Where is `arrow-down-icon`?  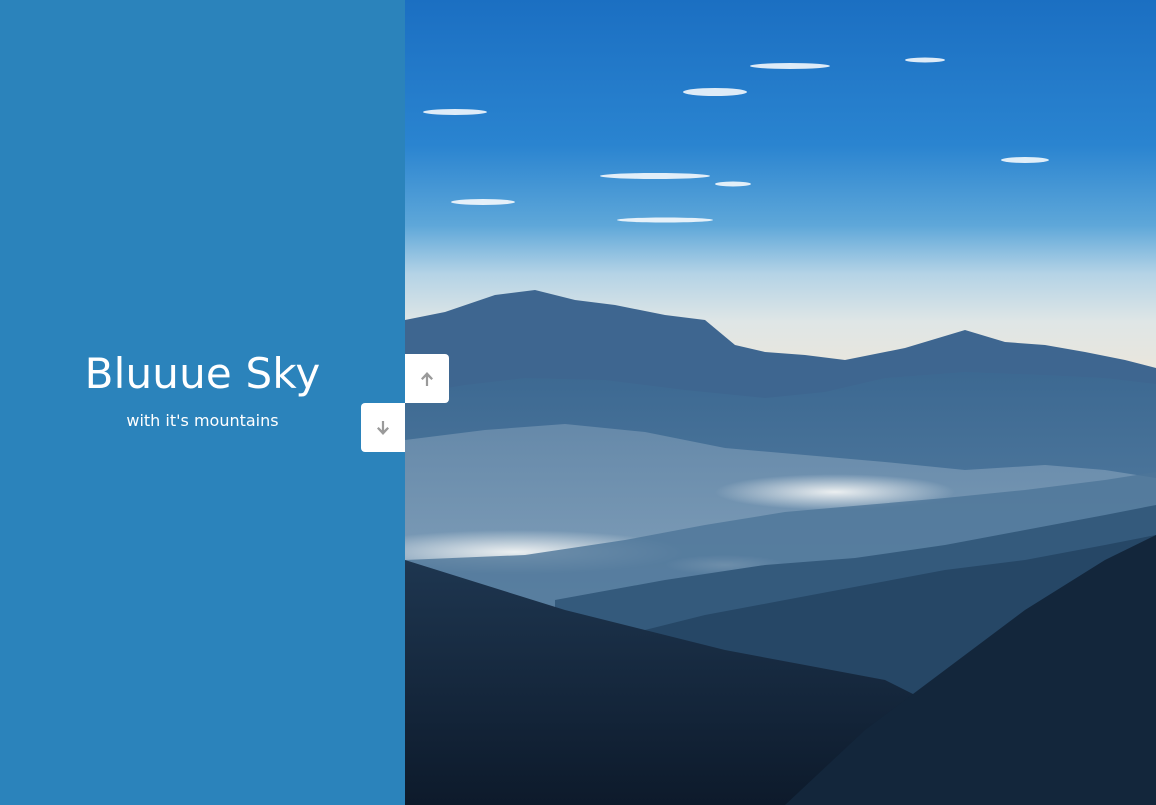
arrow-down-icon is located at coordinates (383, 428).